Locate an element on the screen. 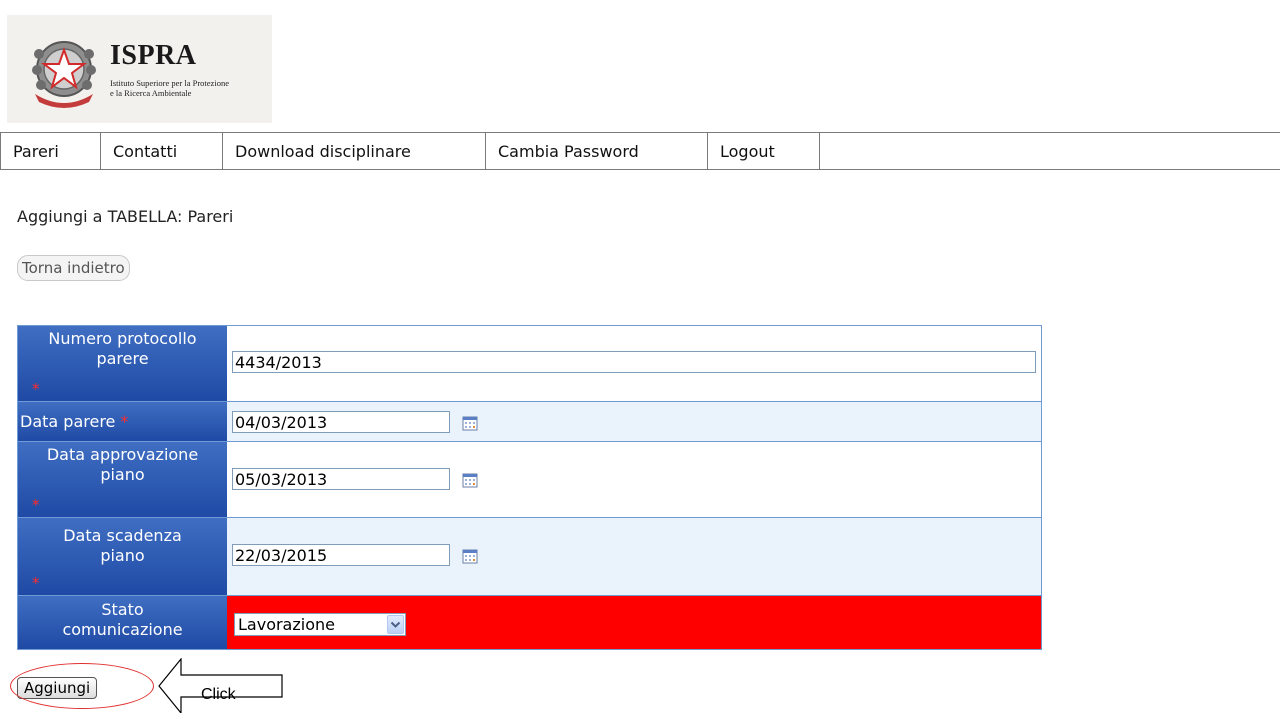  field-label-text: Numero protocollo is located at coordinates (122, 338).